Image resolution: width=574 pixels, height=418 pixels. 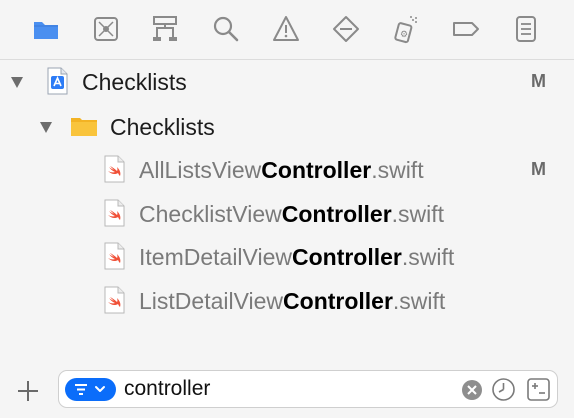 I want to click on tree-row-file: AllListsViewController.swift M, so click(x=287, y=168).